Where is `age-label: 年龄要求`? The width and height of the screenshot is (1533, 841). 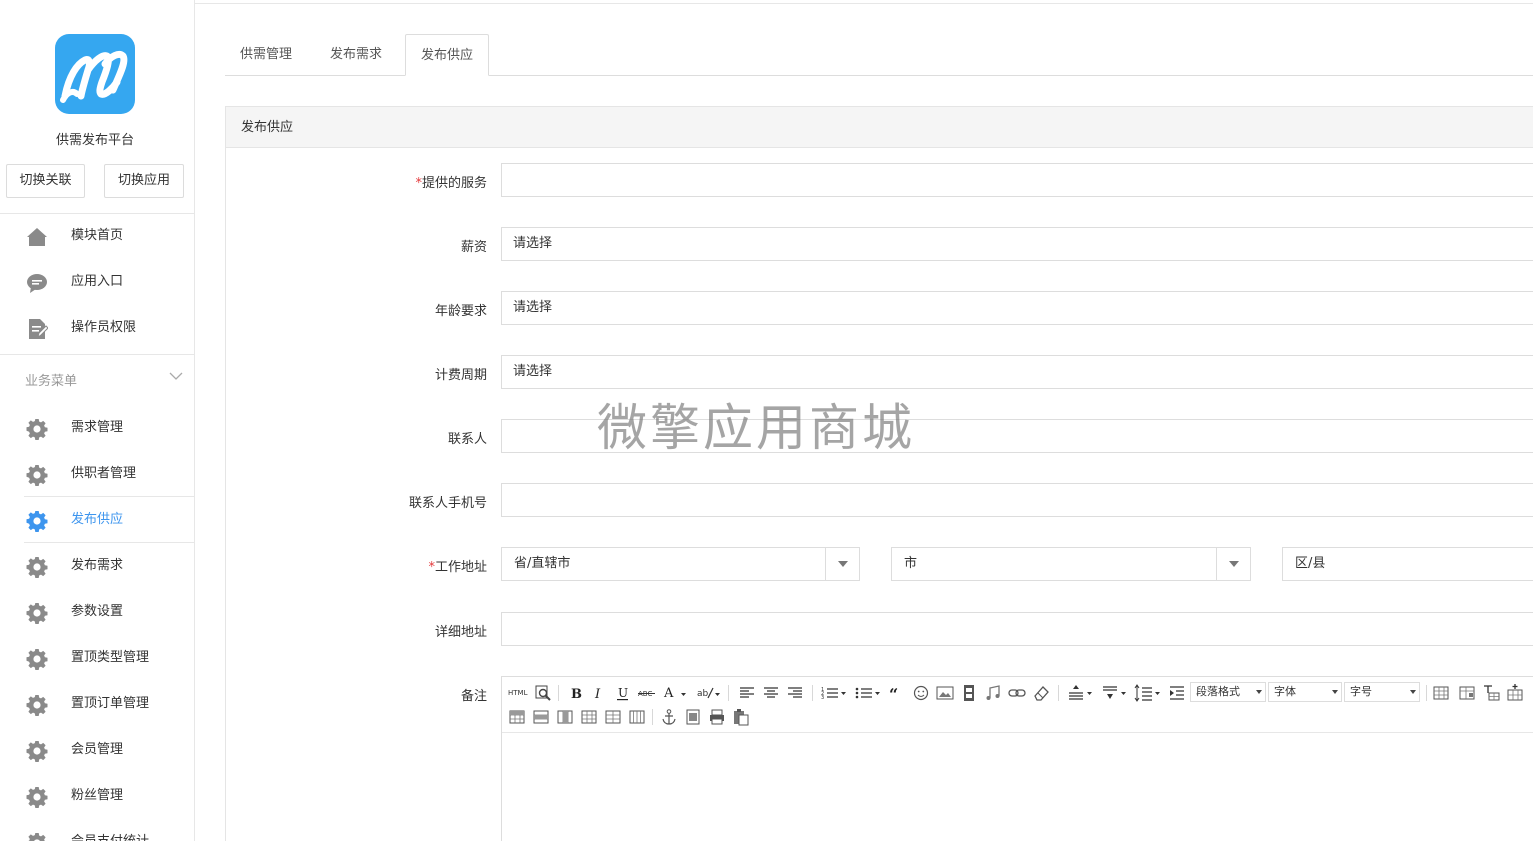
age-label: 年龄要求 is located at coordinates (460, 311).